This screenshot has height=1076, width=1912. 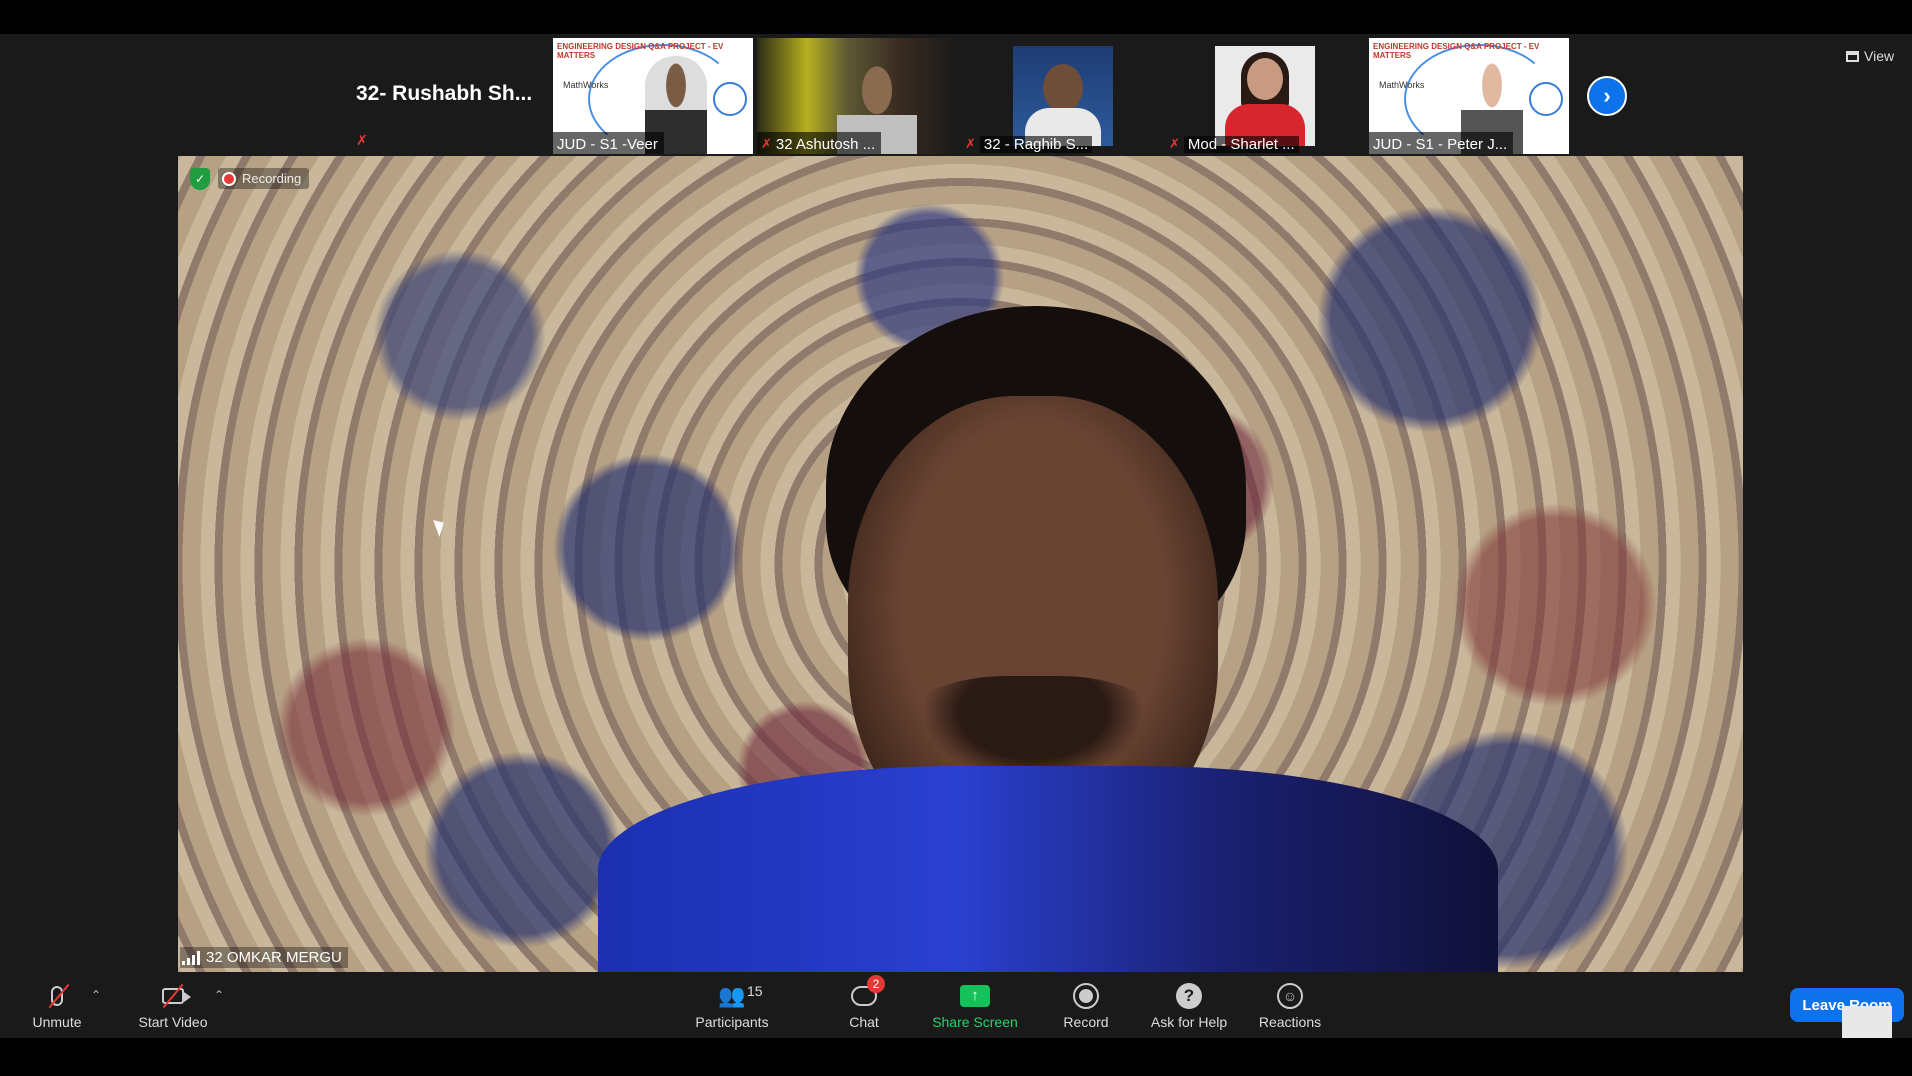 I want to click on chat-icon: 2, so click(x=867, y=991).